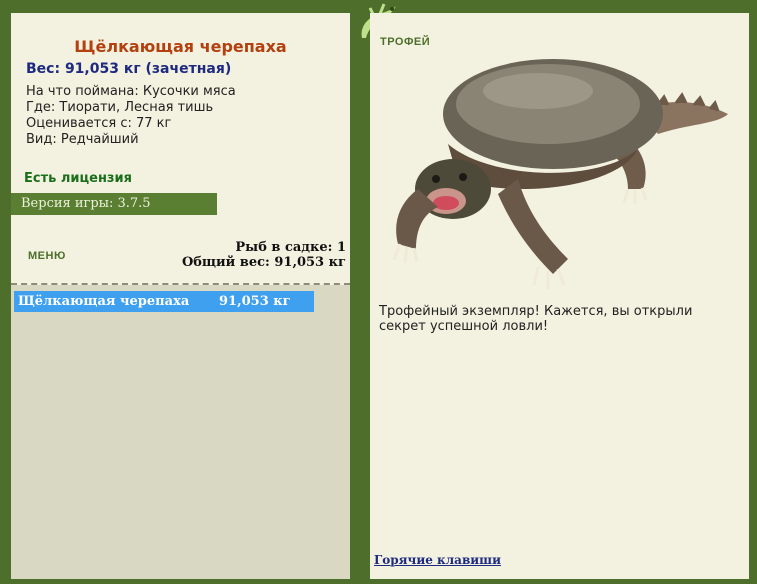 Image resolution: width=757 pixels, height=584 pixels. Describe the element at coordinates (104, 301) in the screenshot. I see `catch-item-name: Щёлкающая черепаха` at that location.